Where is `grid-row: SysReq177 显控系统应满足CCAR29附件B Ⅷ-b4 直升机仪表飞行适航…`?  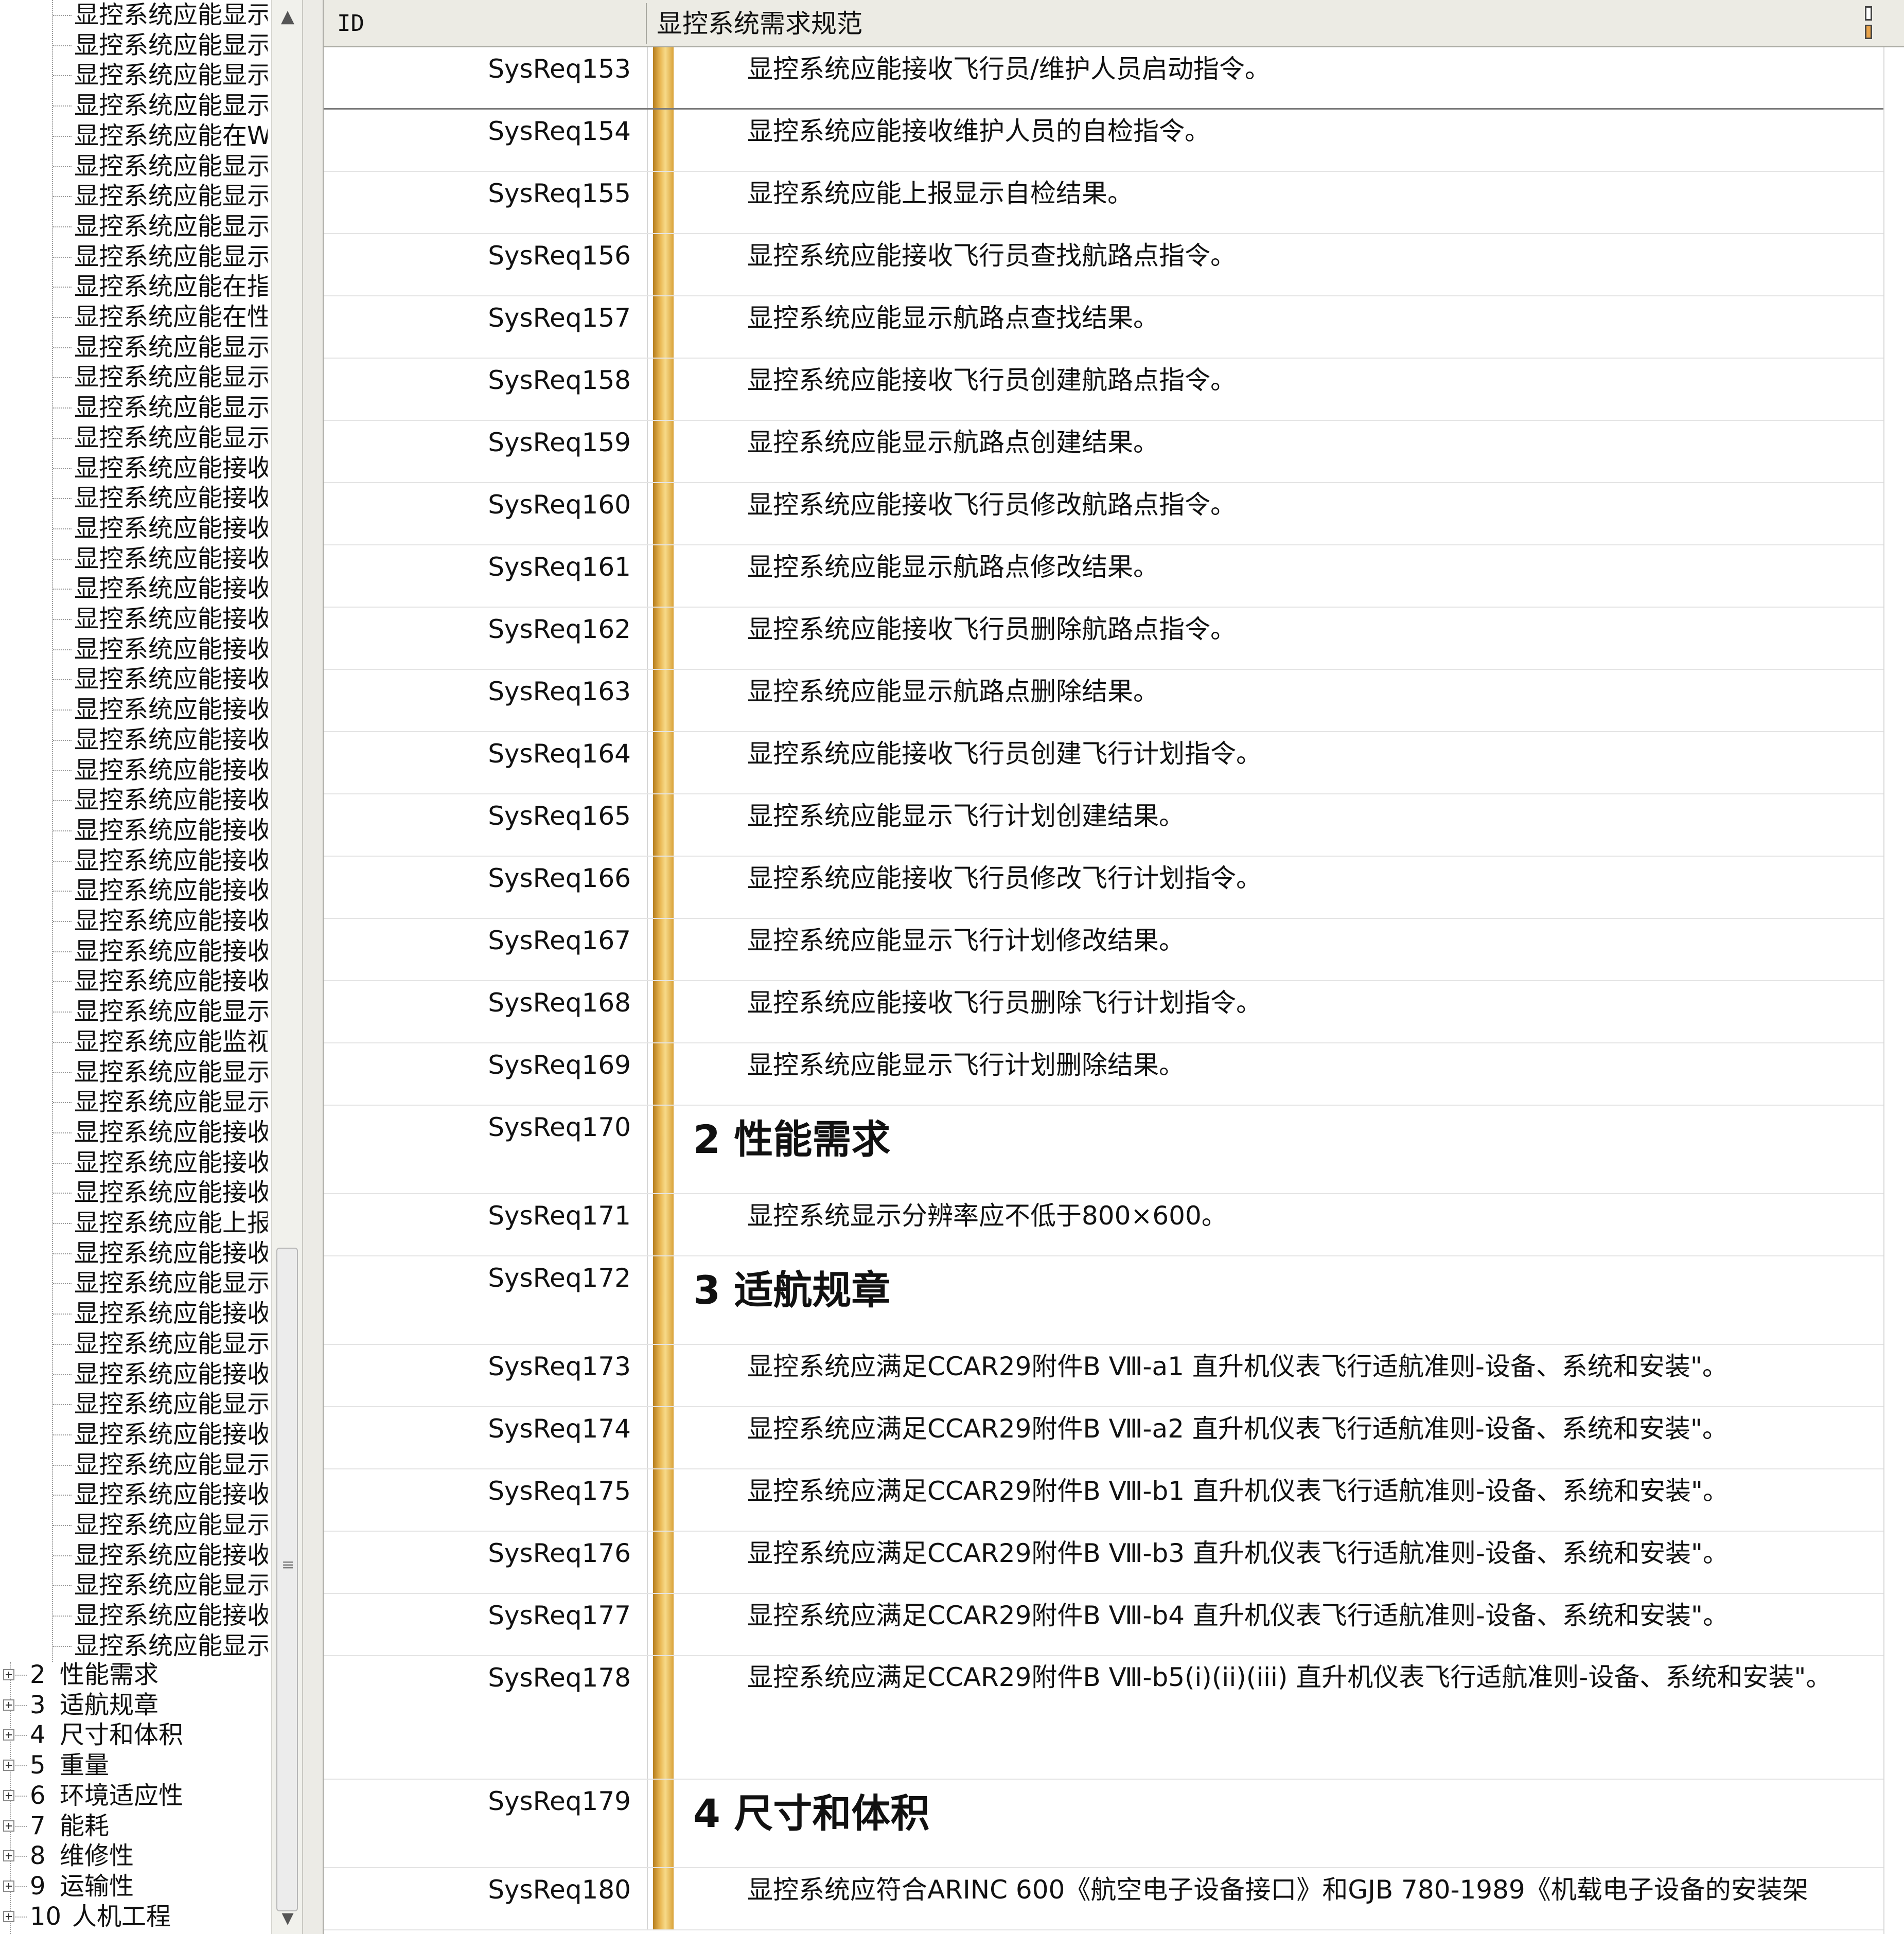
grid-row: SysReq177 显控系统应满足CCAR29附件B Ⅷ-b4 直升机仪表飞行适航… is located at coordinates (1103, 1625).